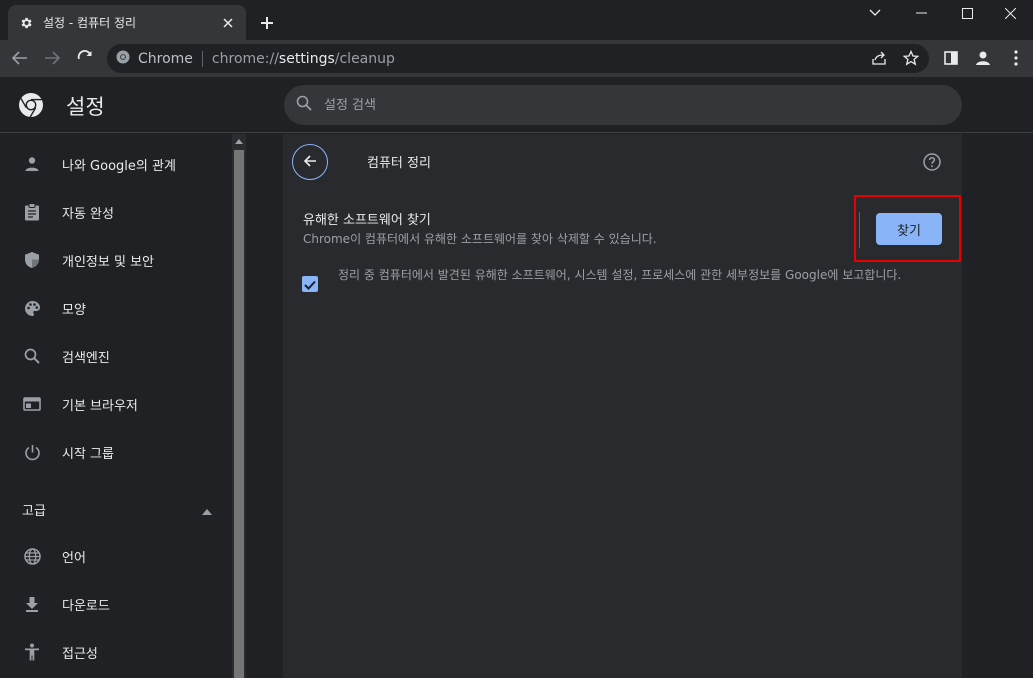 The width and height of the screenshot is (1033, 678). I want to click on minimize-icon, so click(921, 13).